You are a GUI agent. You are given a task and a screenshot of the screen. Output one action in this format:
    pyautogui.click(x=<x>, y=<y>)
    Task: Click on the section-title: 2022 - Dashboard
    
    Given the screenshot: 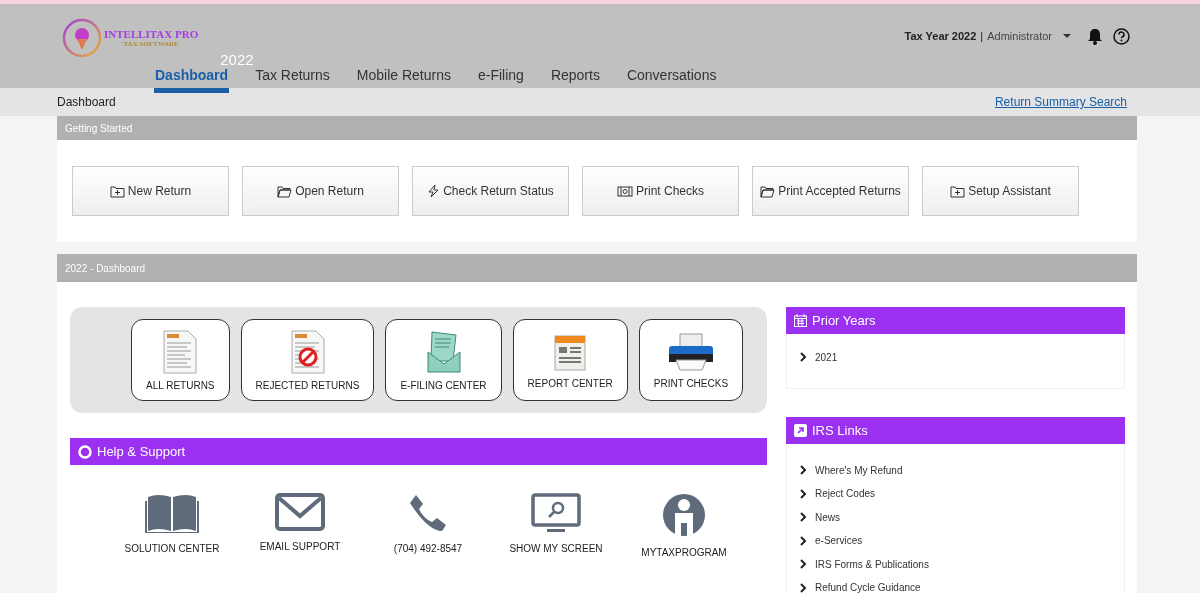 What is the action you would take?
    pyautogui.click(x=105, y=268)
    